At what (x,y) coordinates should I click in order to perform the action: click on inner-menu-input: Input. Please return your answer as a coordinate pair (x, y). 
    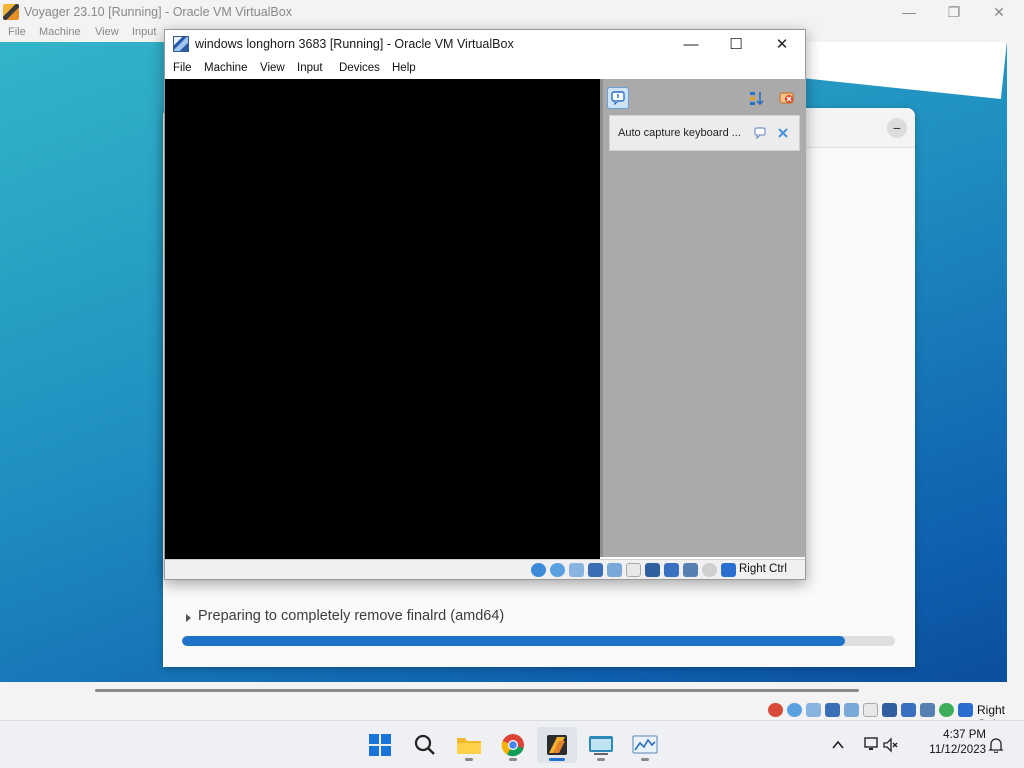
    Looking at the image, I should click on (310, 68).